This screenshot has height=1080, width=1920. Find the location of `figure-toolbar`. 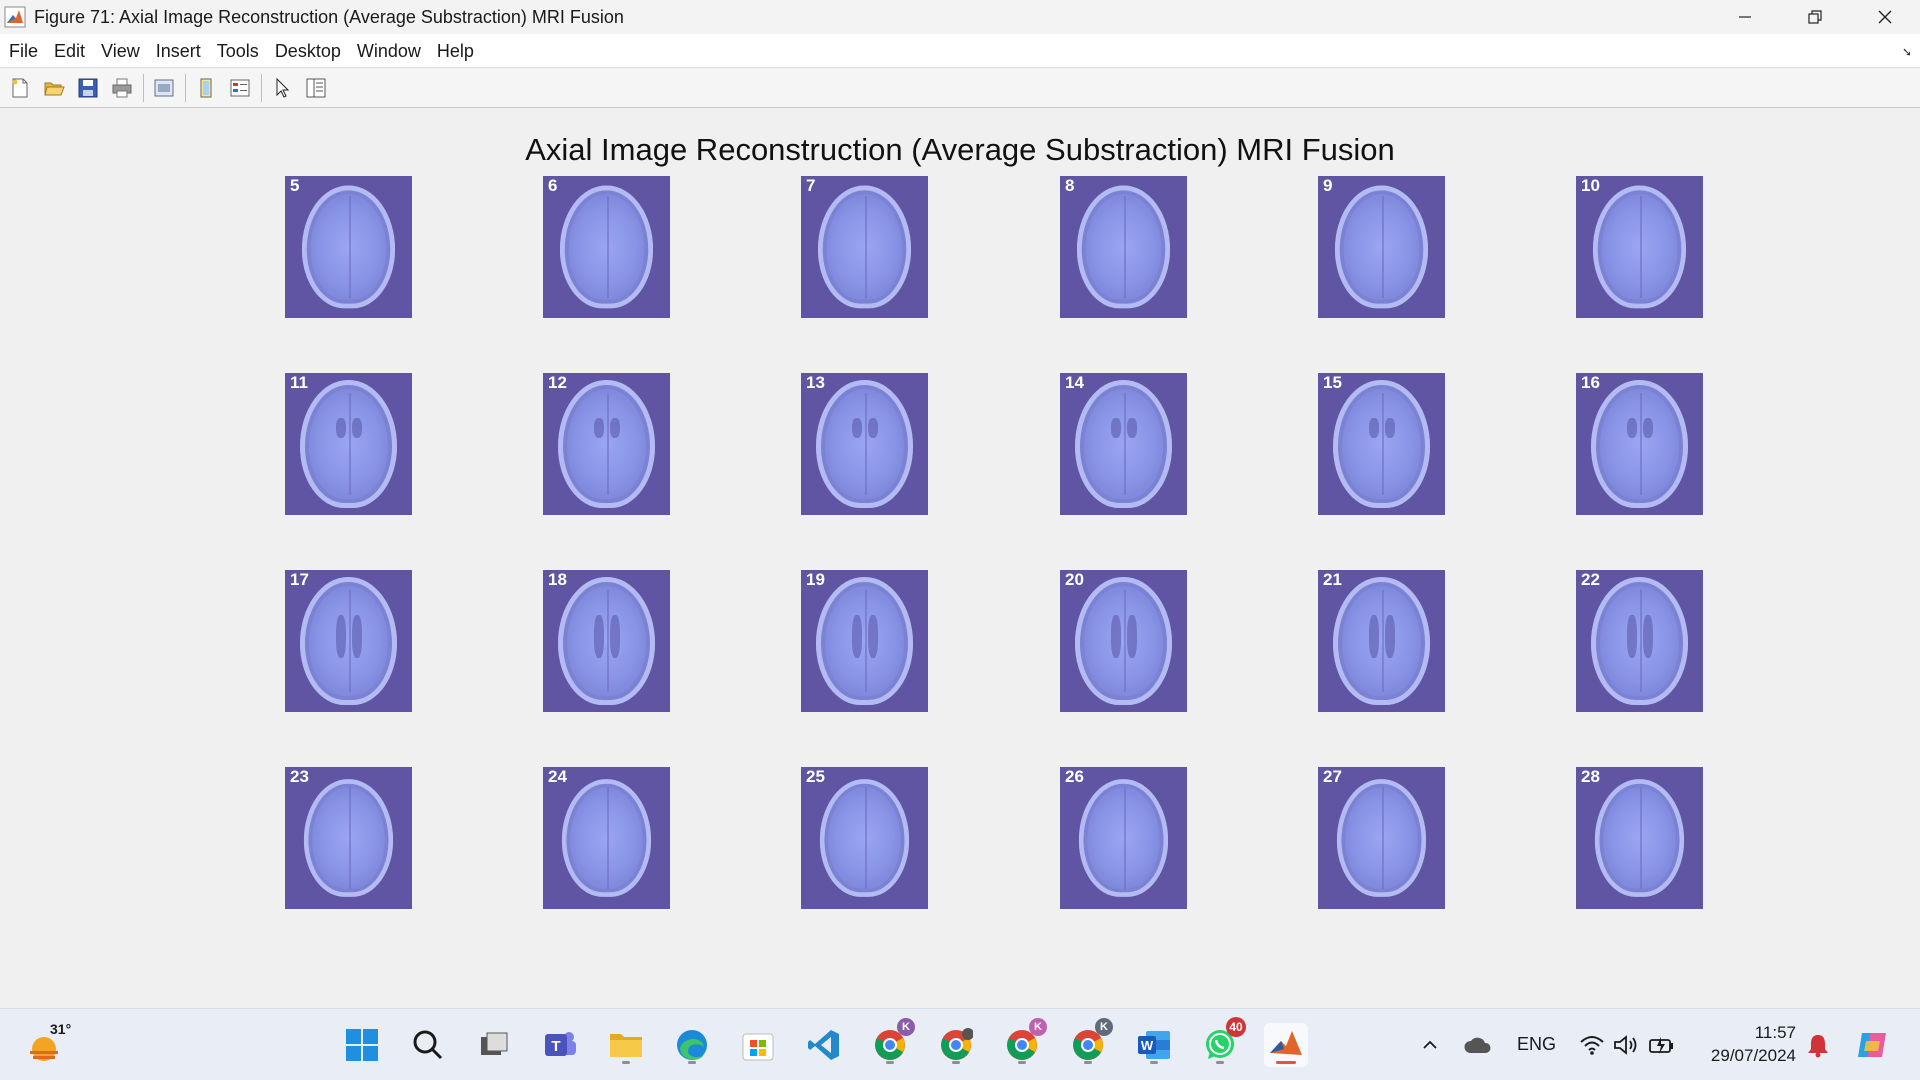

figure-toolbar is located at coordinates (960, 88).